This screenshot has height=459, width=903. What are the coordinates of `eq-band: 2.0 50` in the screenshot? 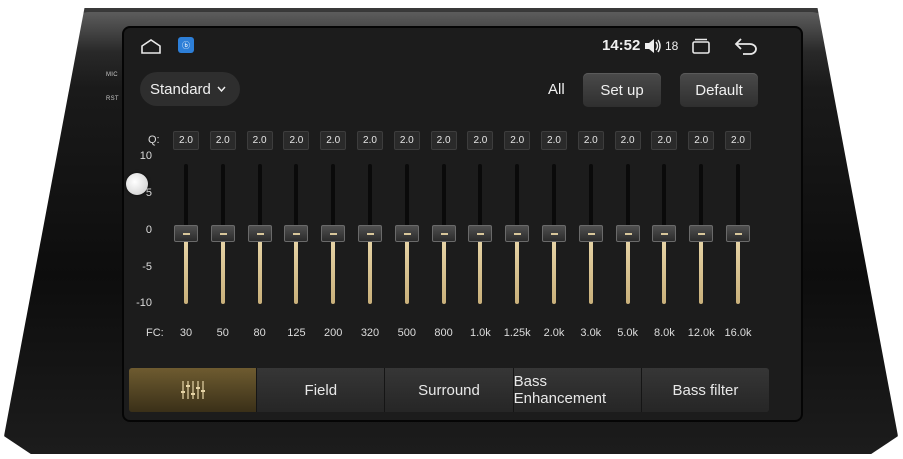 It's located at (223, 238).